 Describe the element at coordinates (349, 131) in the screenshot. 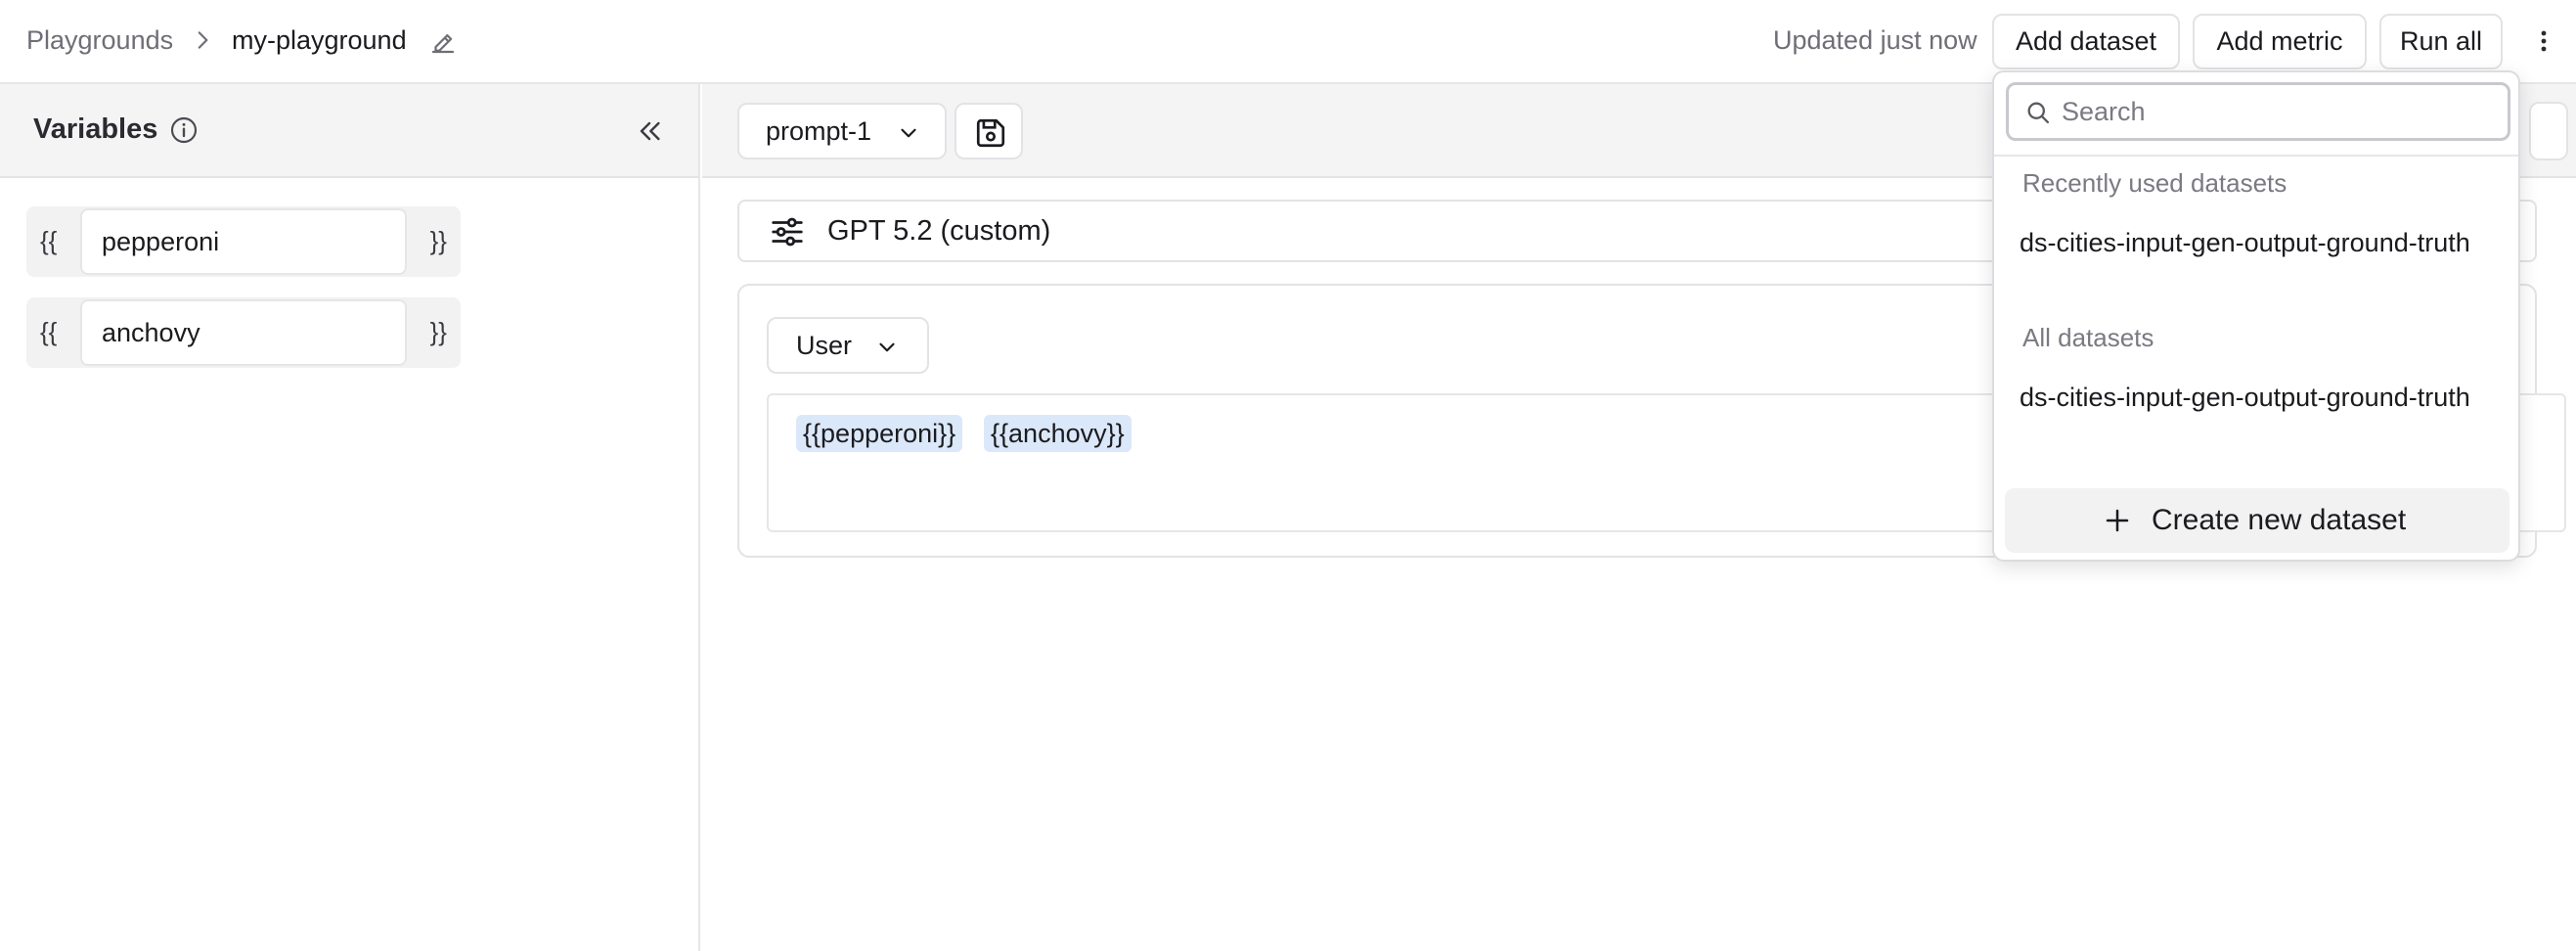

I see `variables-header: Variables` at that location.